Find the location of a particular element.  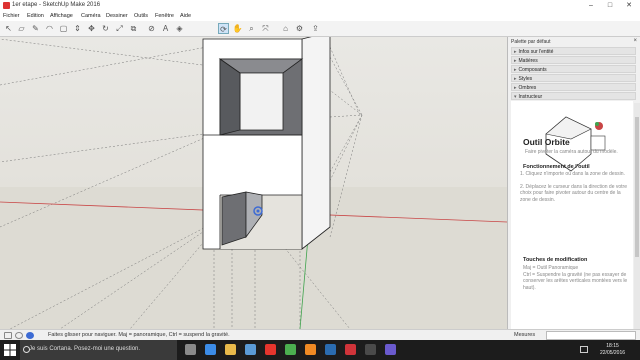

opera-icon is located at coordinates (270, 349).